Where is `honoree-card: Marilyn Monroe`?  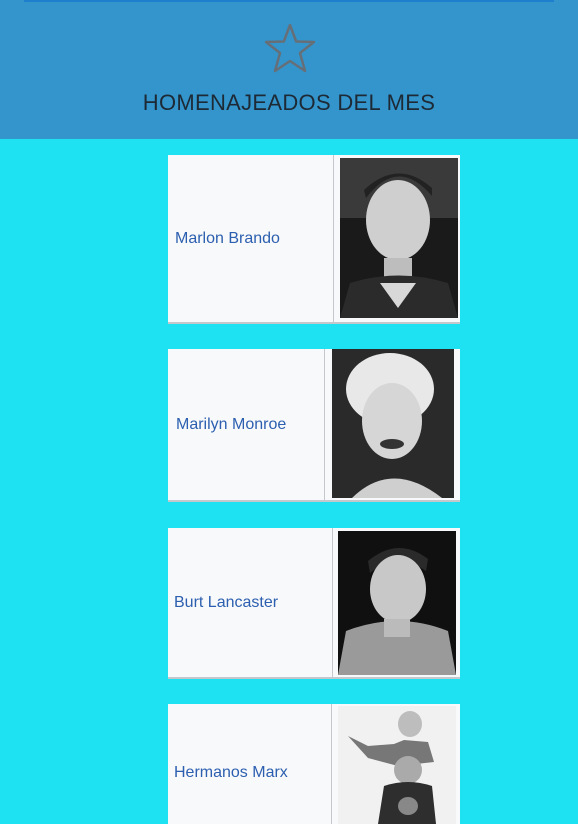
honoree-card: Marilyn Monroe is located at coordinates (314, 425).